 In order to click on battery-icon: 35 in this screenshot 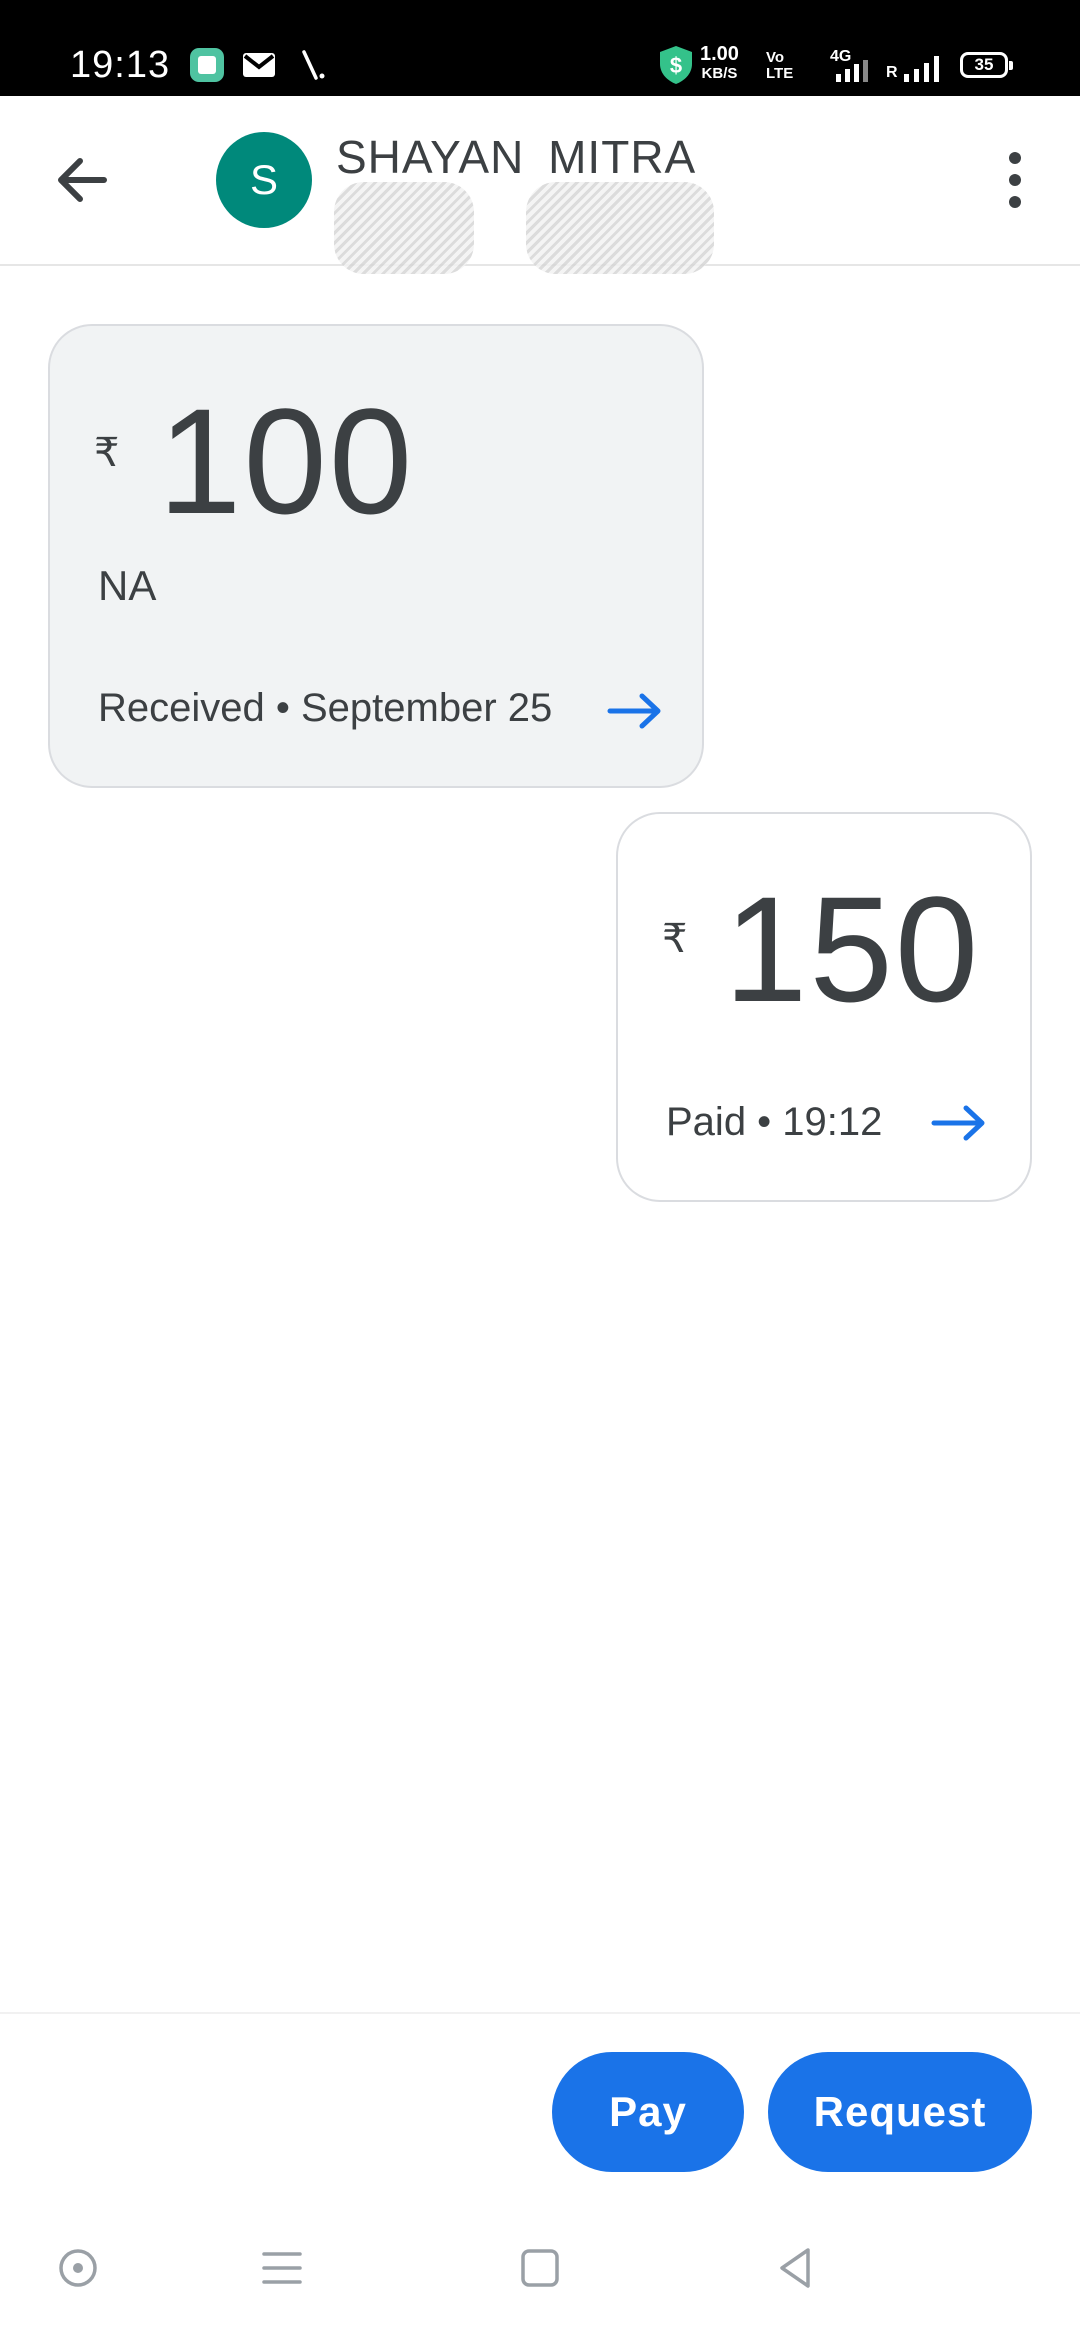, I will do `click(986, 65)`.